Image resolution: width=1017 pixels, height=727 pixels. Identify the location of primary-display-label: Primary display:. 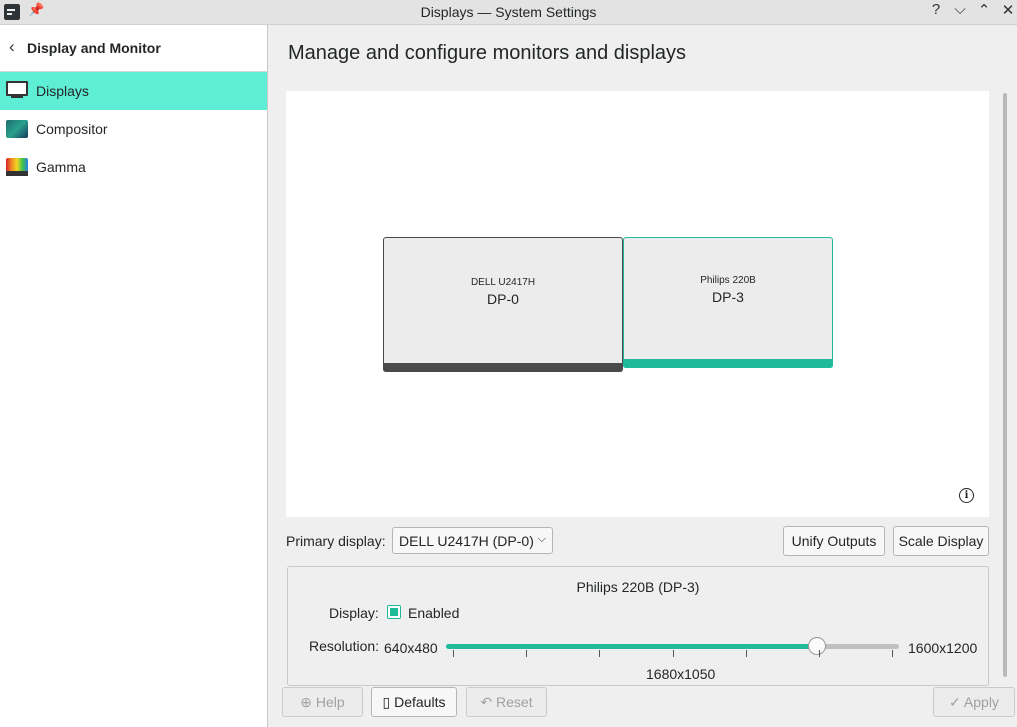
(336, 541).